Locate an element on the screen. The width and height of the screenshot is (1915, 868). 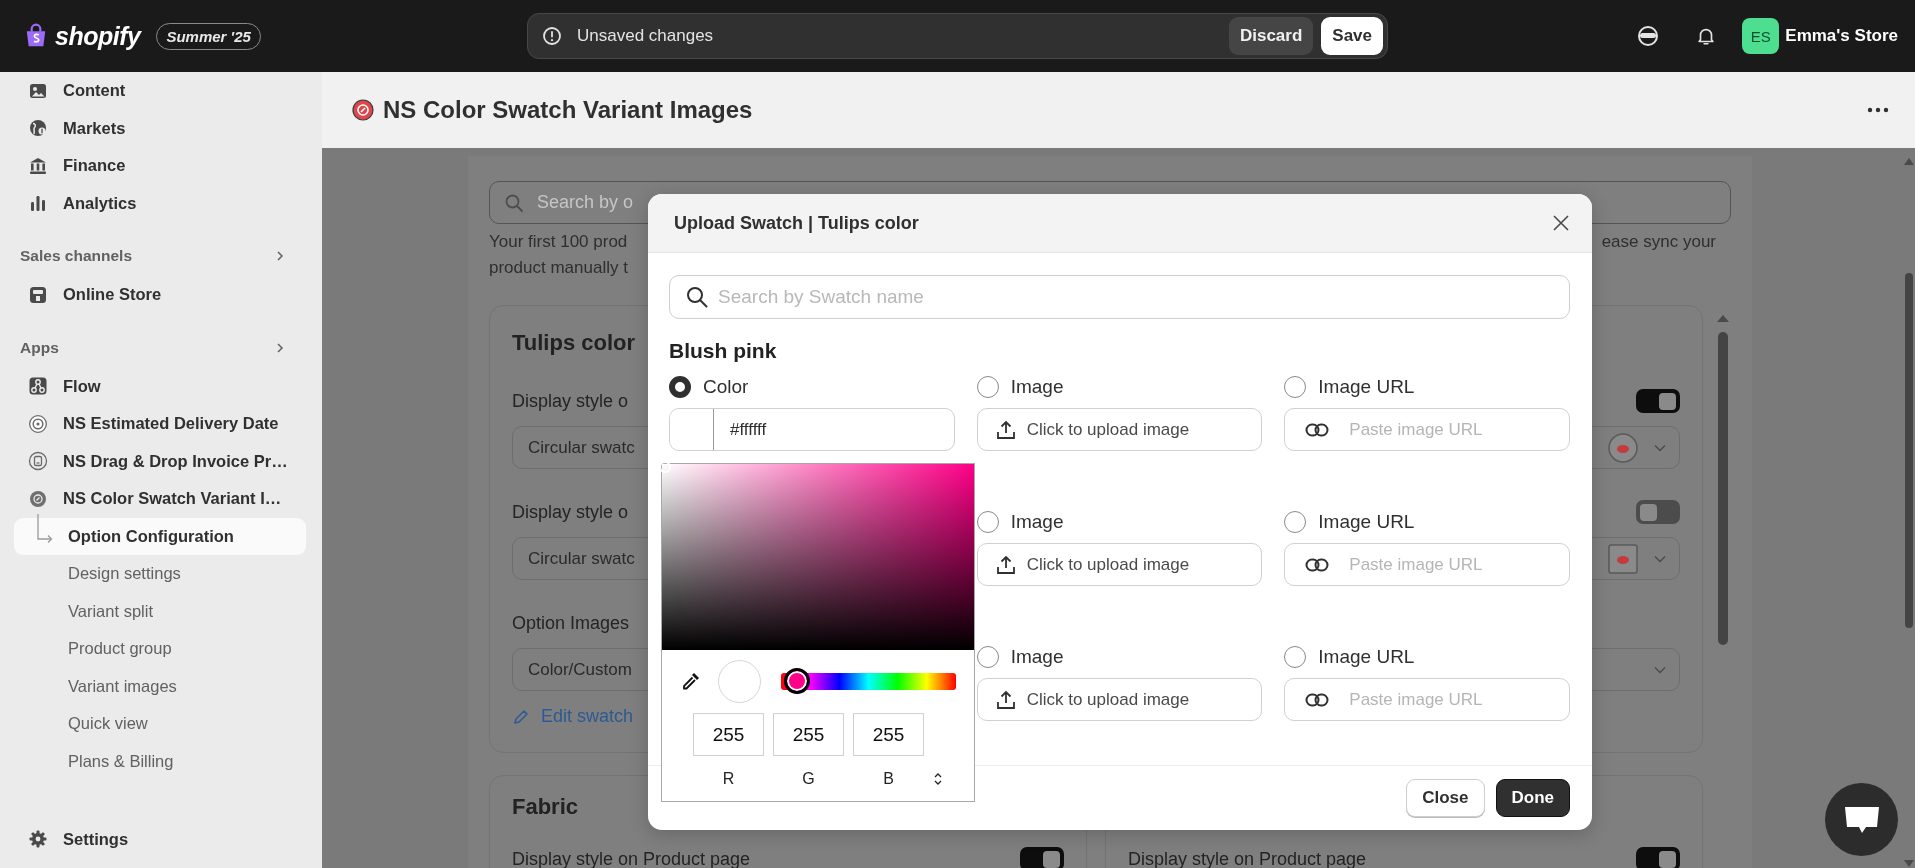
search-field: Search by Swatch name is located at coordinates (1119, 297).